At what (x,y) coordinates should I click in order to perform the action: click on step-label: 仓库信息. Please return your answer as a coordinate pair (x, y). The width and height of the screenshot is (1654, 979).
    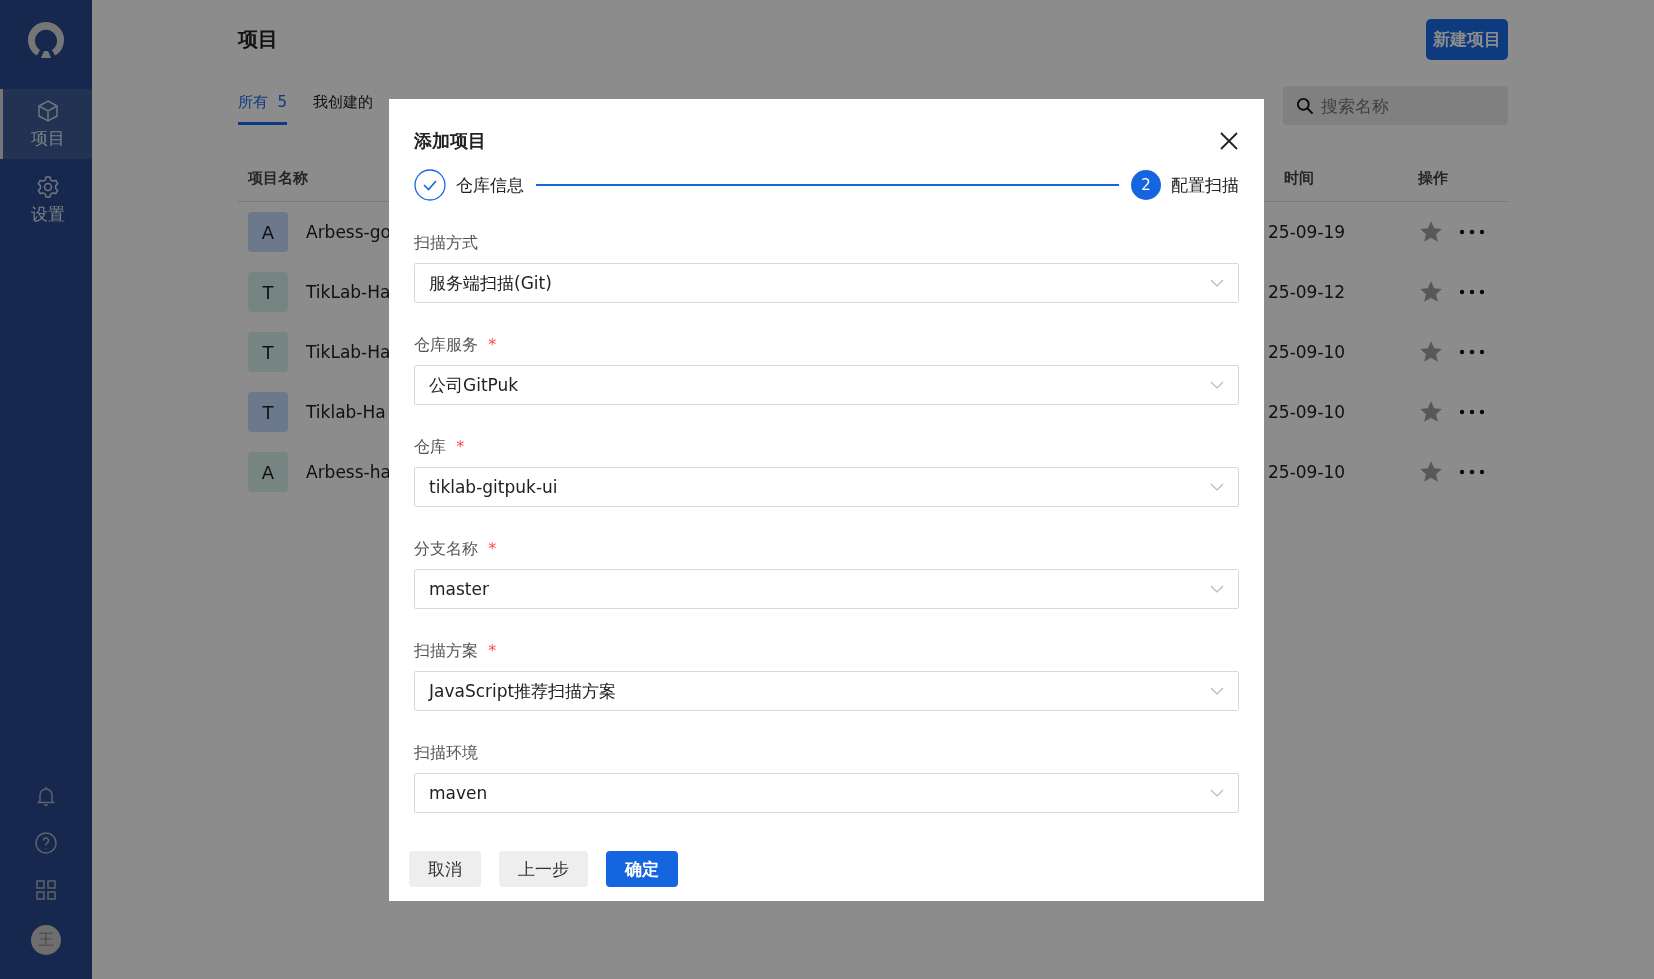
    Looking at the image, I should click on (490, 185).